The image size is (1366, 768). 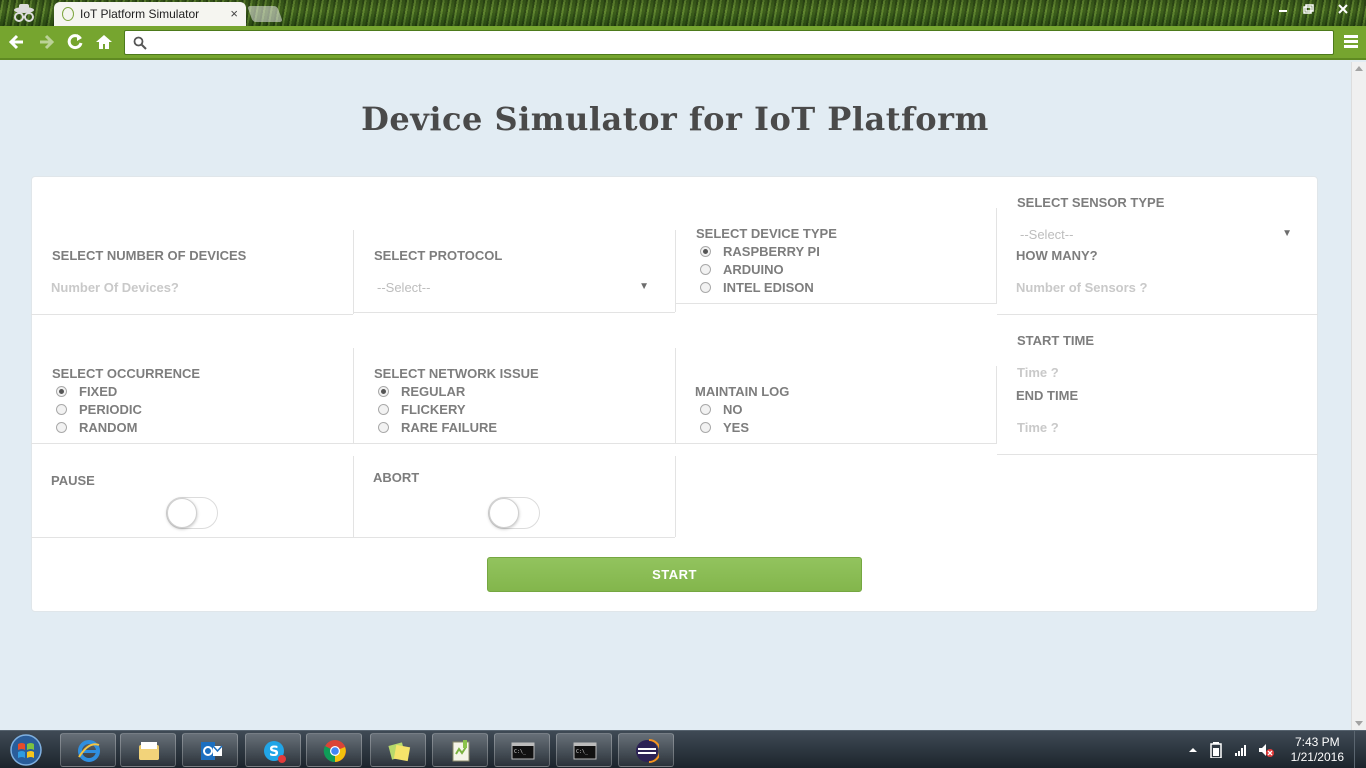 What do you see at coordinates (68, 14) in the screenshot?
I see `page-favicon` at bounding box center [68, 14].